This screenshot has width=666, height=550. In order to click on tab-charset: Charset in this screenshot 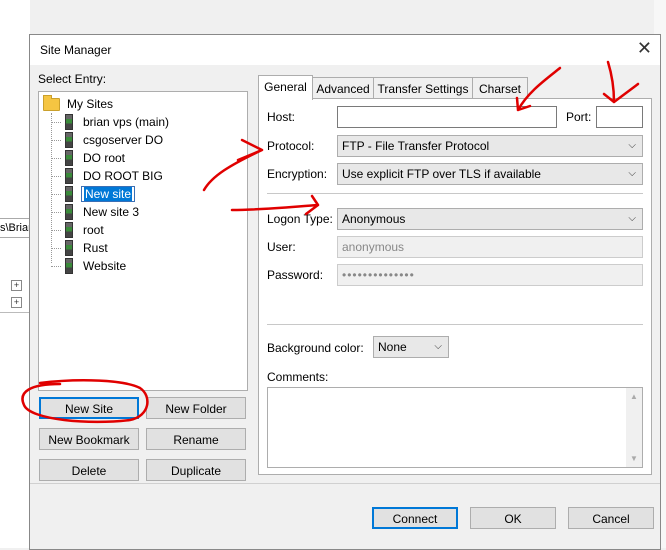, I will do `click(500, 88)`.